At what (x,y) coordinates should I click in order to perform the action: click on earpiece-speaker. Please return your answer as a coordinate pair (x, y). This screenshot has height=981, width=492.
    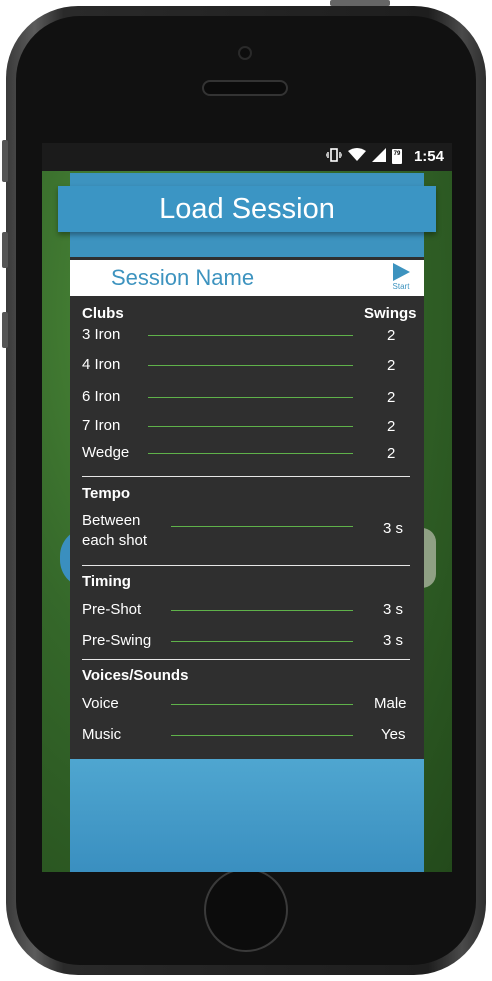
    Looking at the image, I should click on (245, 88).